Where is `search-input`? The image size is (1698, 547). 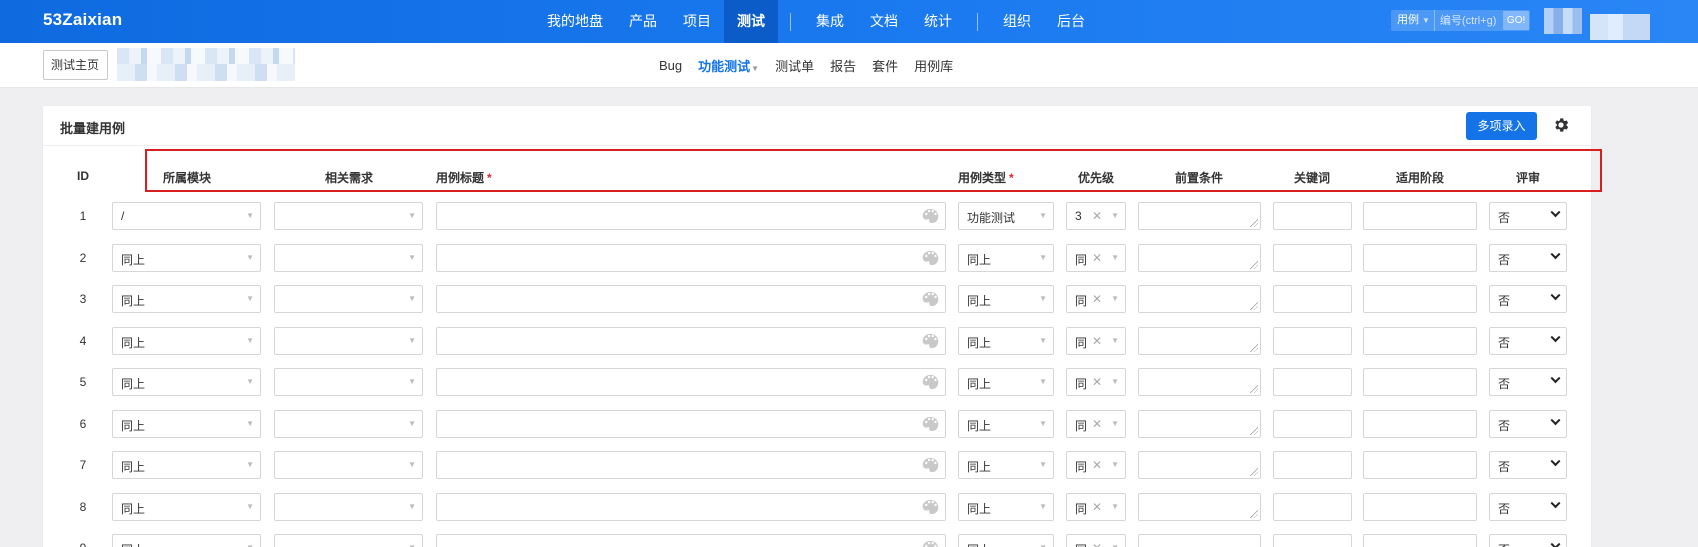
search-input is located at coordinates (1468, 20).